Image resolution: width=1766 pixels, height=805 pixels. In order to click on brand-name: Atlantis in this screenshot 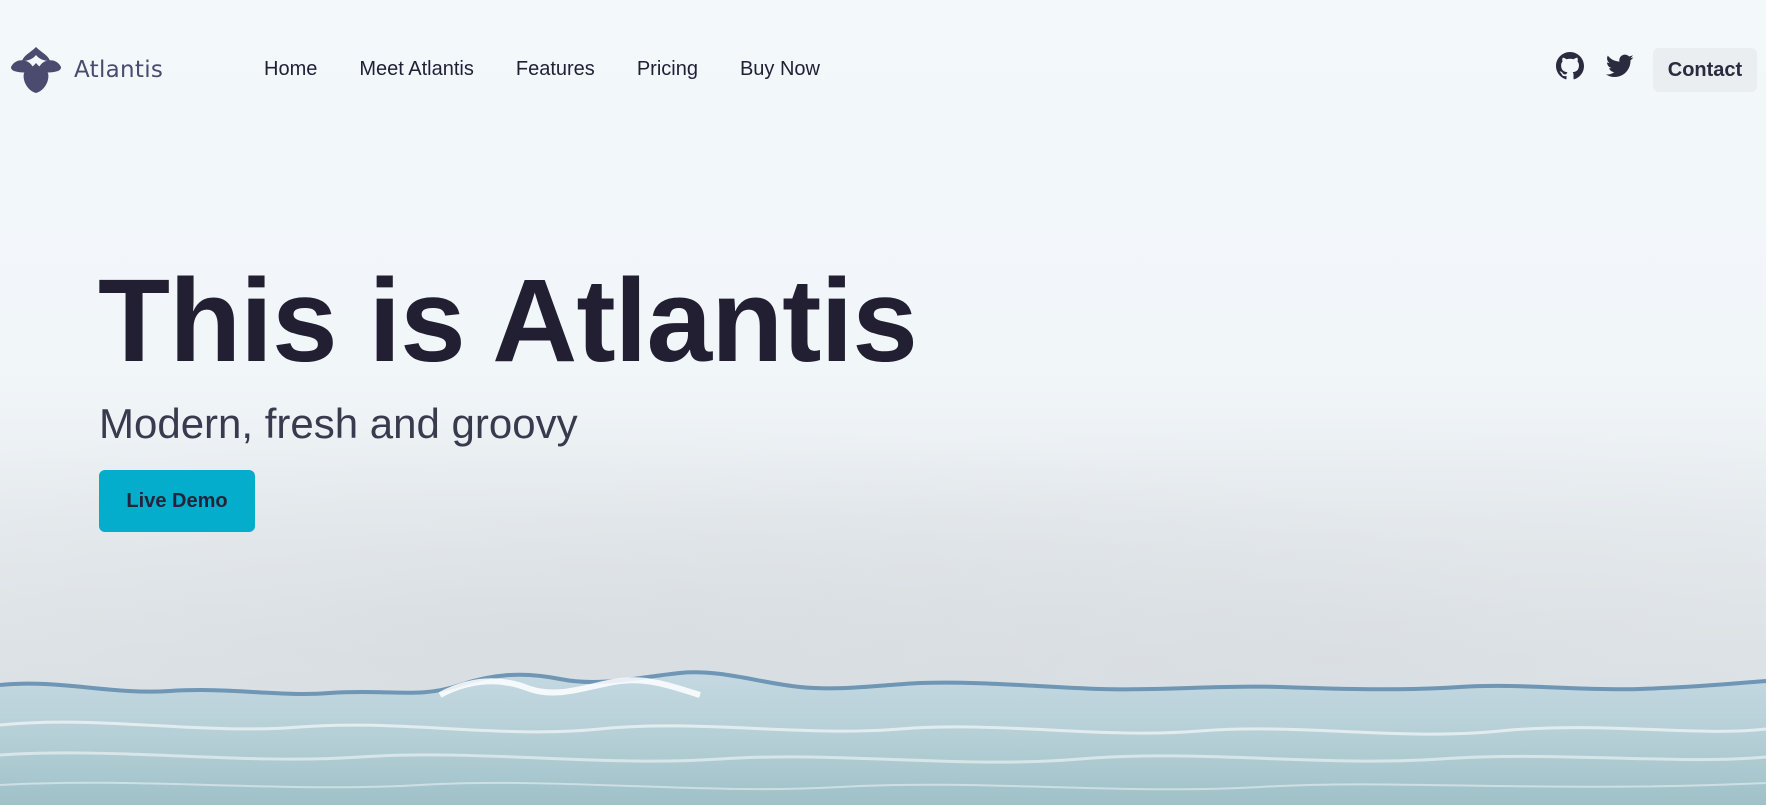, I will do `click(119, 70)`.